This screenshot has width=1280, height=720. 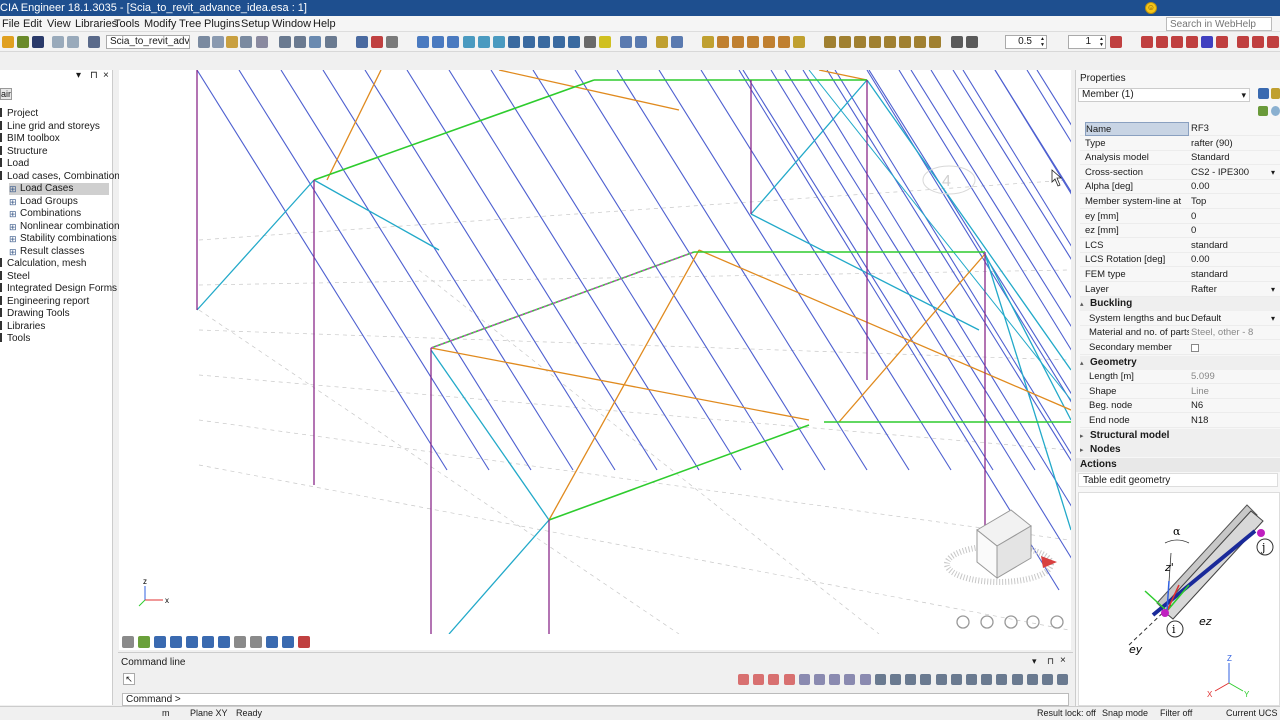 I want to click on property-value: standard, so click(x=1235, y=275).